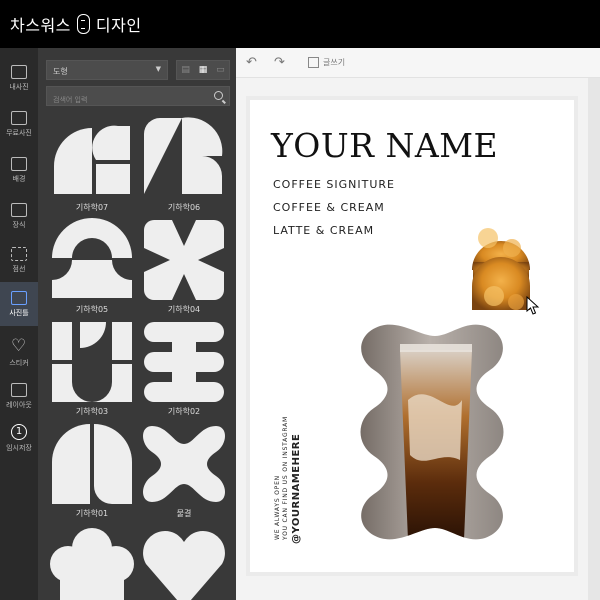 The image size is (600, 600). I want to click on tile-label: 기하학07, so click(92, 207).